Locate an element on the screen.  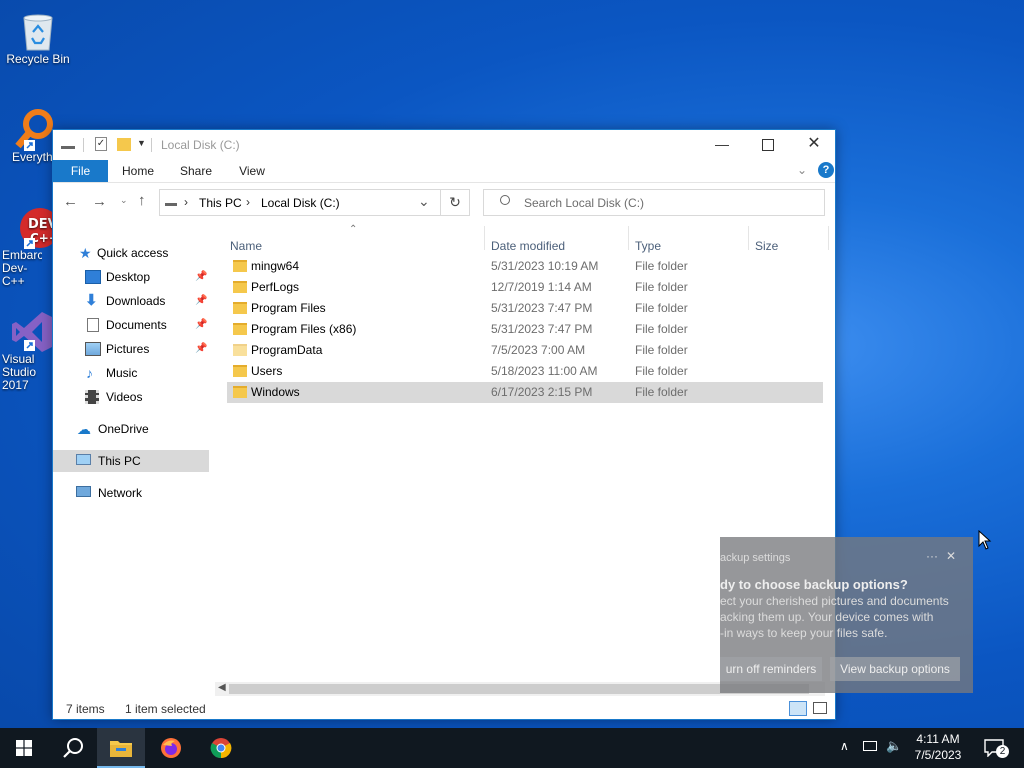
up-icon: ↑ is located at coordinates (142, 200).